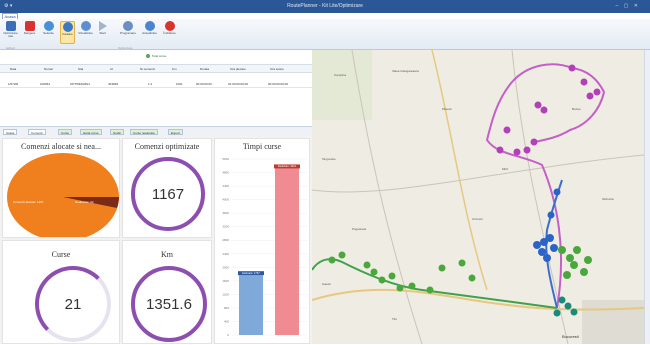  Describe the element at coordinates (102, 26) in the screenshot. I see `play-icon` at that location.